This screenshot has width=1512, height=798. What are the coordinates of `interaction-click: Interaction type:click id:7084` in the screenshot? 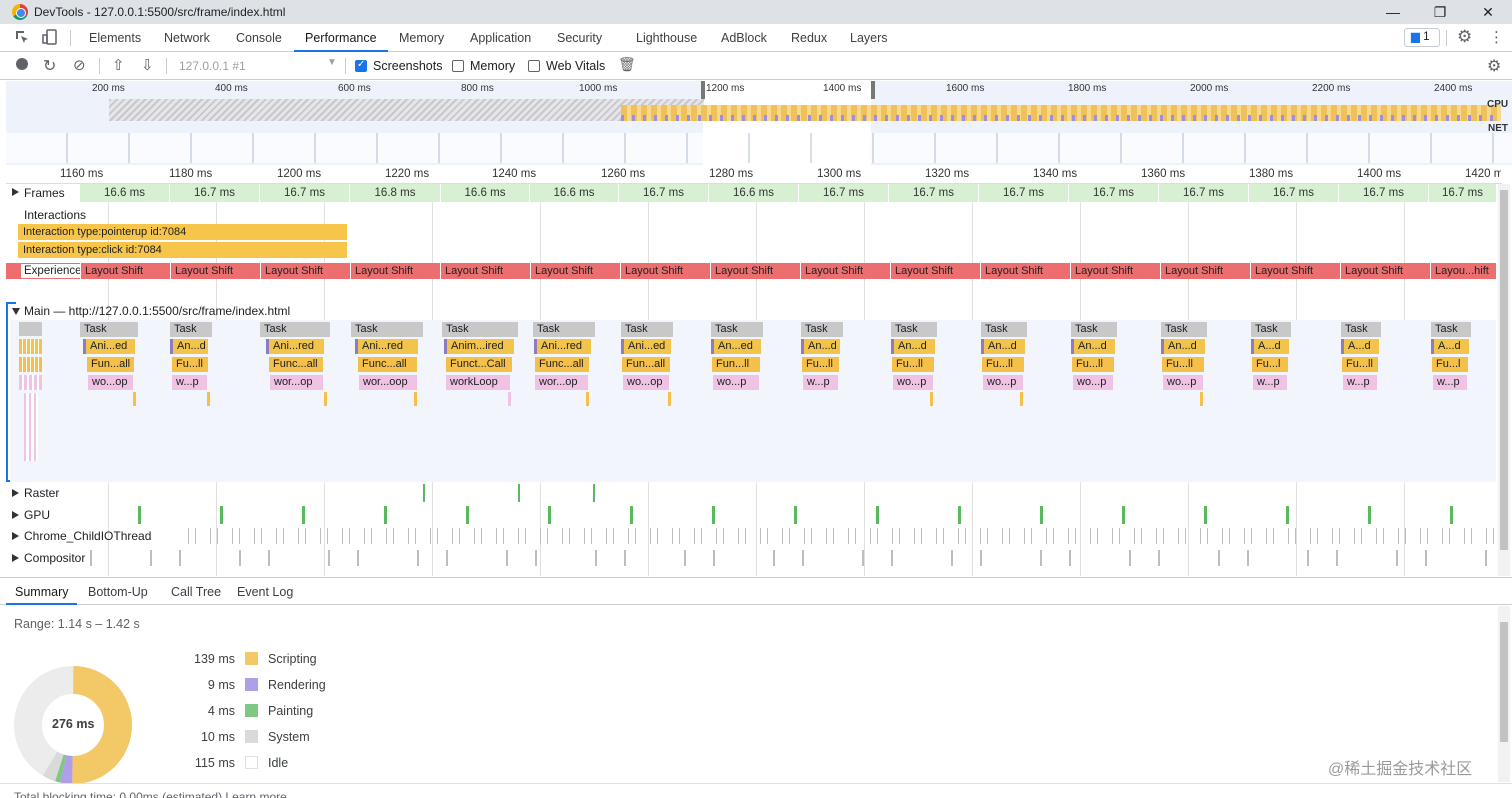 It's located at (182, 250).